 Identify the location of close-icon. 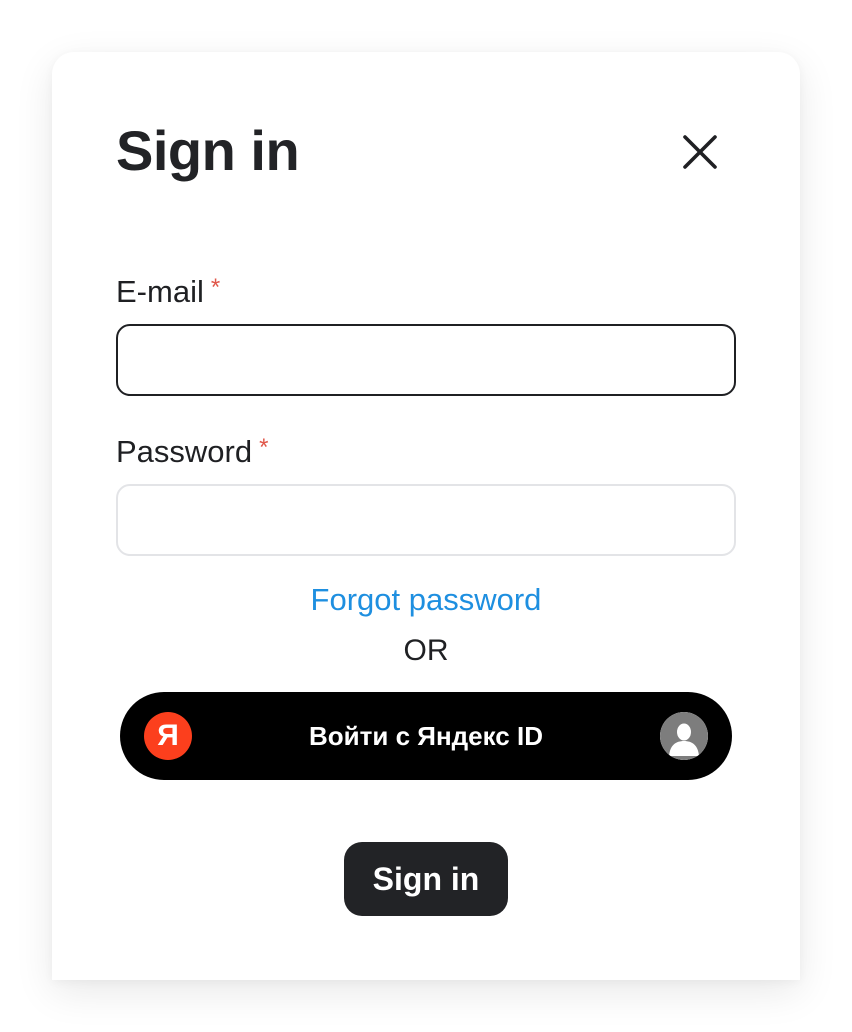
(700, 152).